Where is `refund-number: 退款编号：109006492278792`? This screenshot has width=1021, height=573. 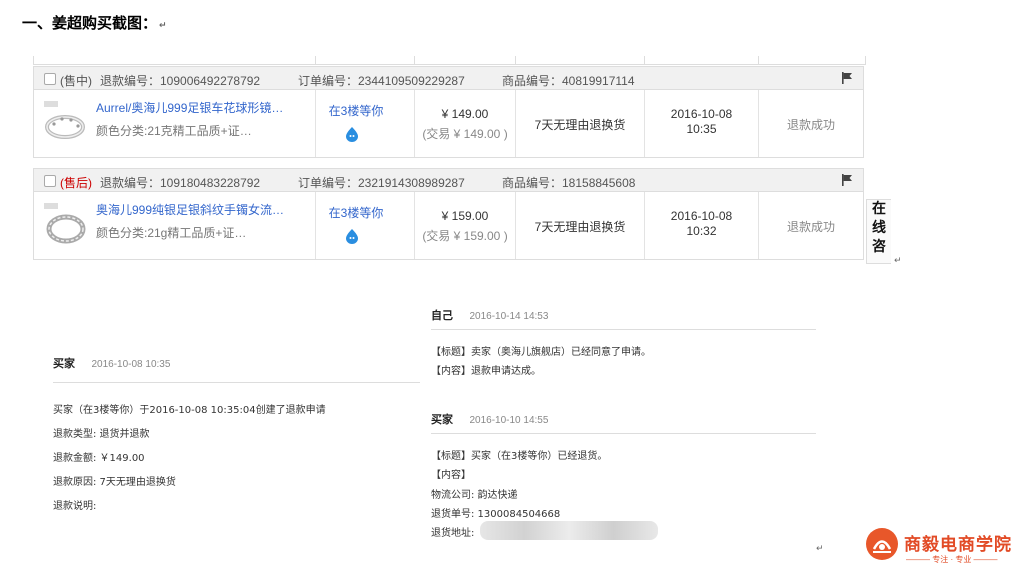 refund-number: 退款编号：109006492278792 is located at coordinates (180, 81).